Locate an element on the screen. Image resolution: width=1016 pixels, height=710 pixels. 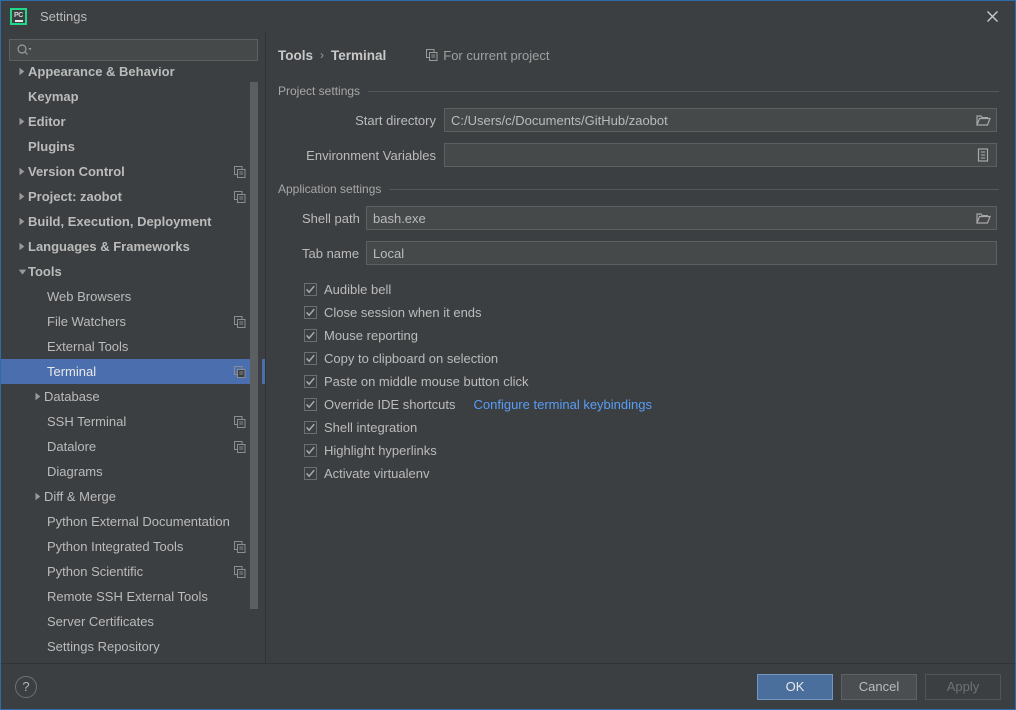
tree-scrollbar-thumb is located at coordinates (254, 345).